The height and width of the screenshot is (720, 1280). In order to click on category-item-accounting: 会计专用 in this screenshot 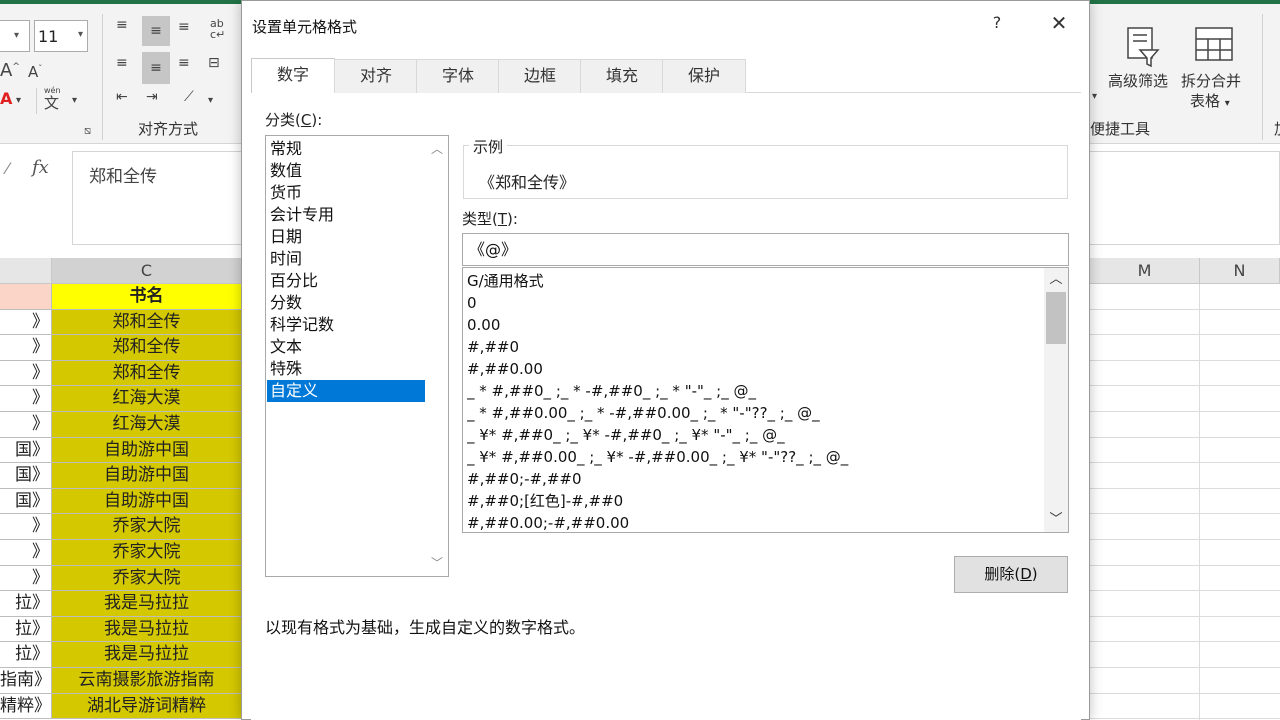, I will do `click(346, 215)`.